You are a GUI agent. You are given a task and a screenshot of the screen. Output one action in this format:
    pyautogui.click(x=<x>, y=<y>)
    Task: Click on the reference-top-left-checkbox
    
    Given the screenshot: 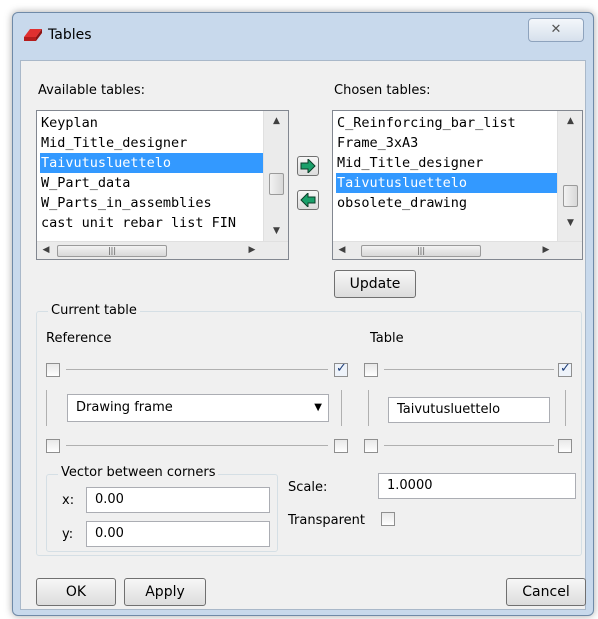 What is the action you would take?
    pyautogui.click(x=53, y=370)
    